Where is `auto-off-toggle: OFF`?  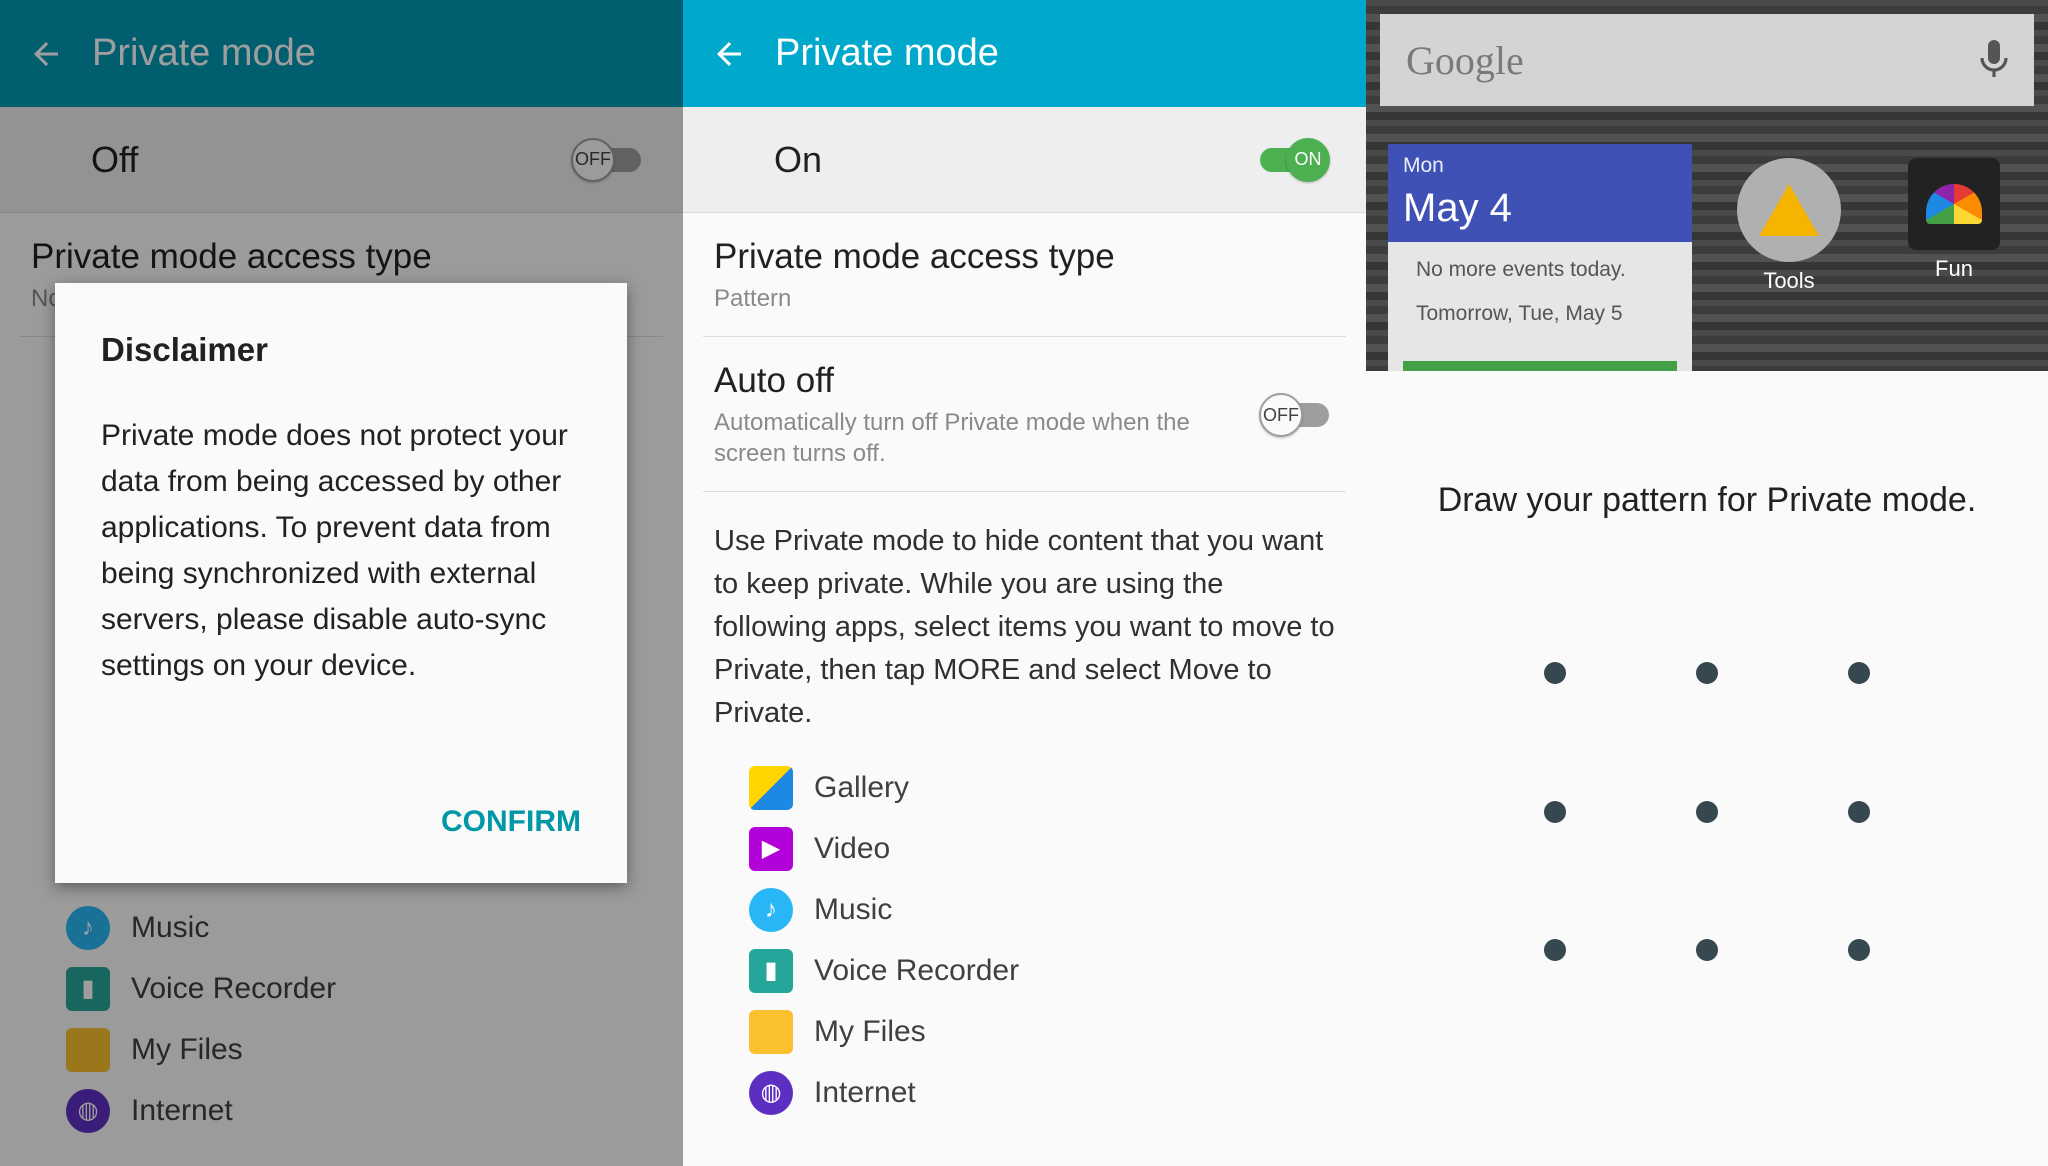 auto-off-toggle: OFF is located at coordinates (1297, 415).